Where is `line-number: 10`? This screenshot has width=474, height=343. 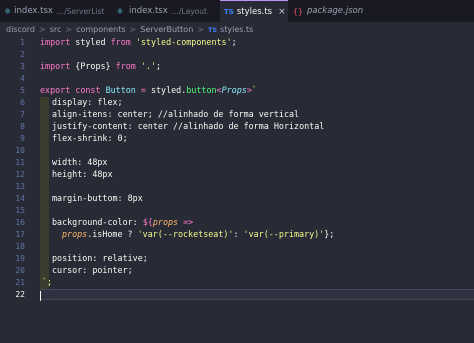
line-number: 10 is located at coordinates (20, 150).